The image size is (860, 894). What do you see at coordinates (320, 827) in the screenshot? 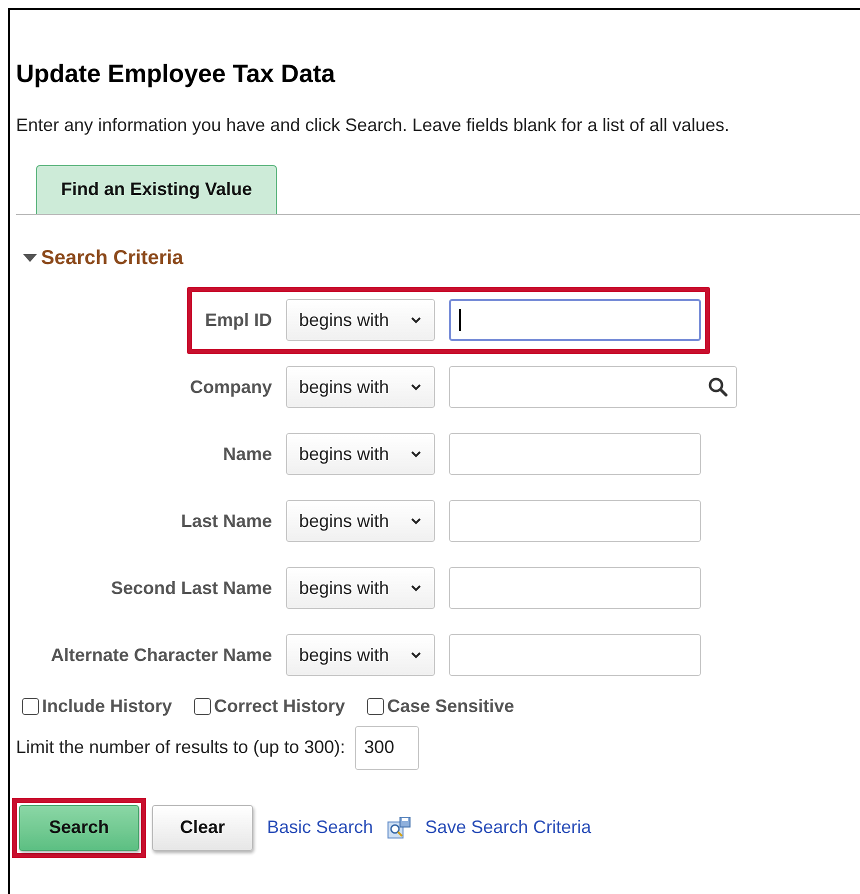
I see `link: Basic Search` at bounding box center [320, 827].